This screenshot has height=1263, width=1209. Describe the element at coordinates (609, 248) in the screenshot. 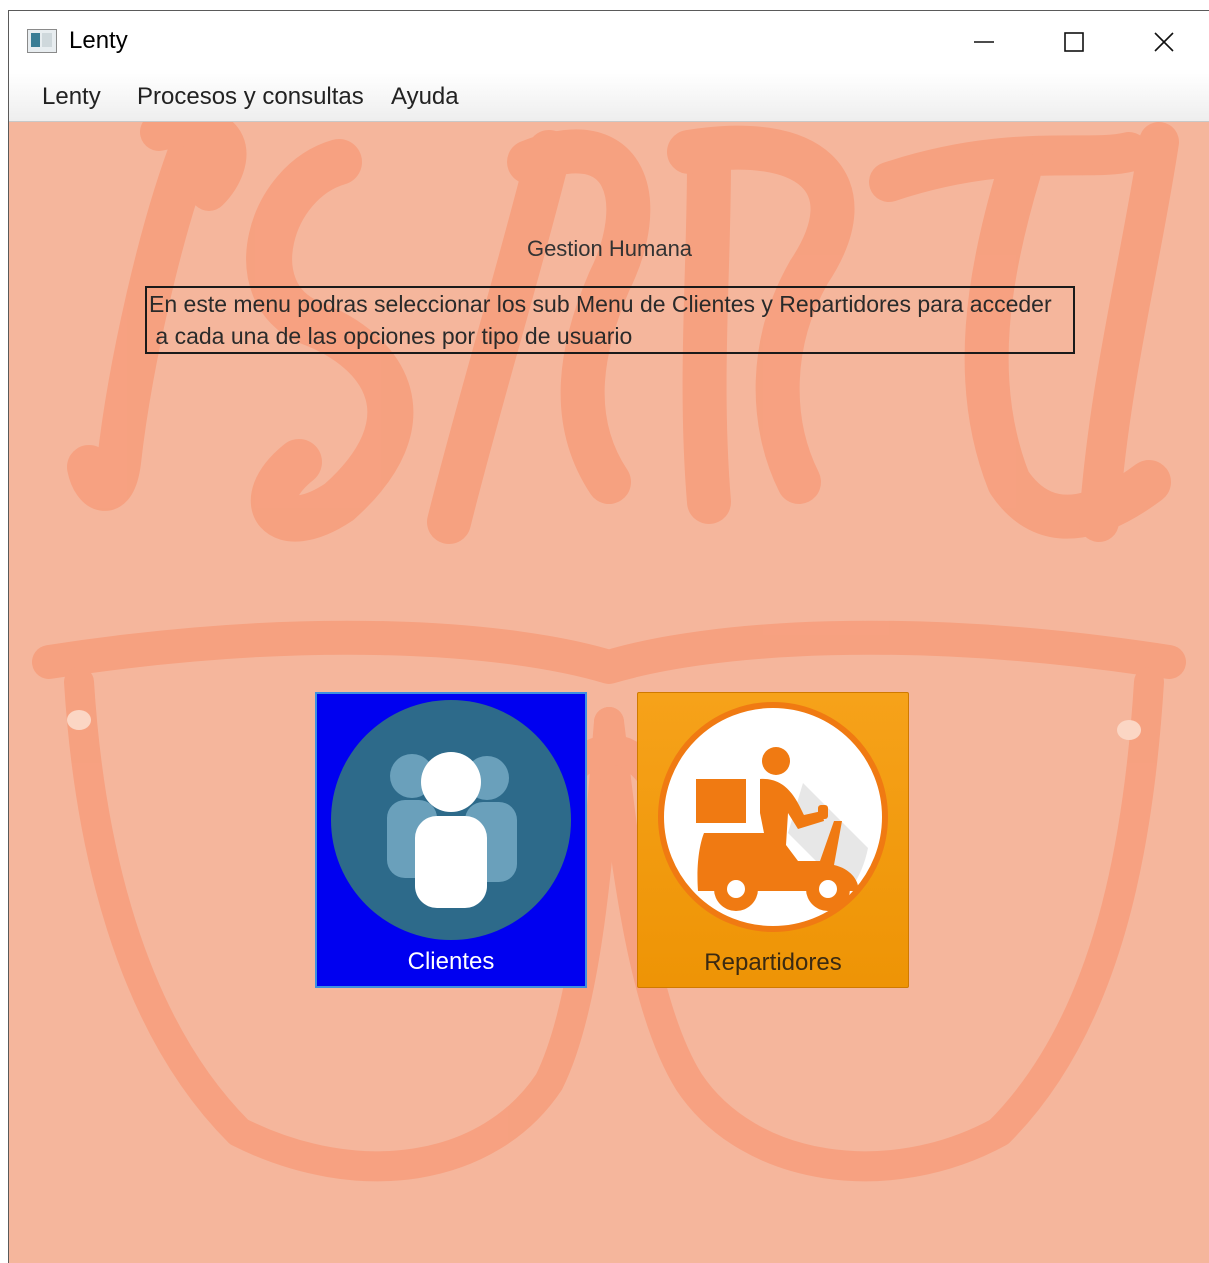

I see `page-heading: Gestion Humana` at that location.